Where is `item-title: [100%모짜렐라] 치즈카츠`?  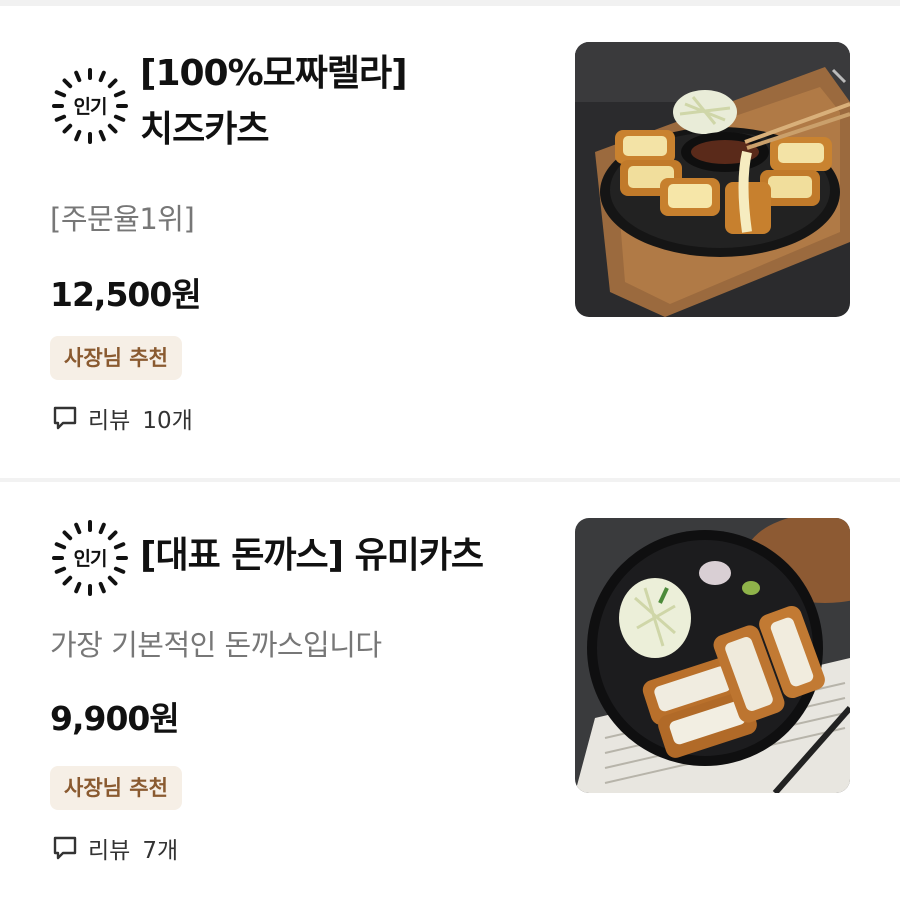 item-title: [100%모짜렐라] 치즈카츠 is located at coordinates (345, 102).